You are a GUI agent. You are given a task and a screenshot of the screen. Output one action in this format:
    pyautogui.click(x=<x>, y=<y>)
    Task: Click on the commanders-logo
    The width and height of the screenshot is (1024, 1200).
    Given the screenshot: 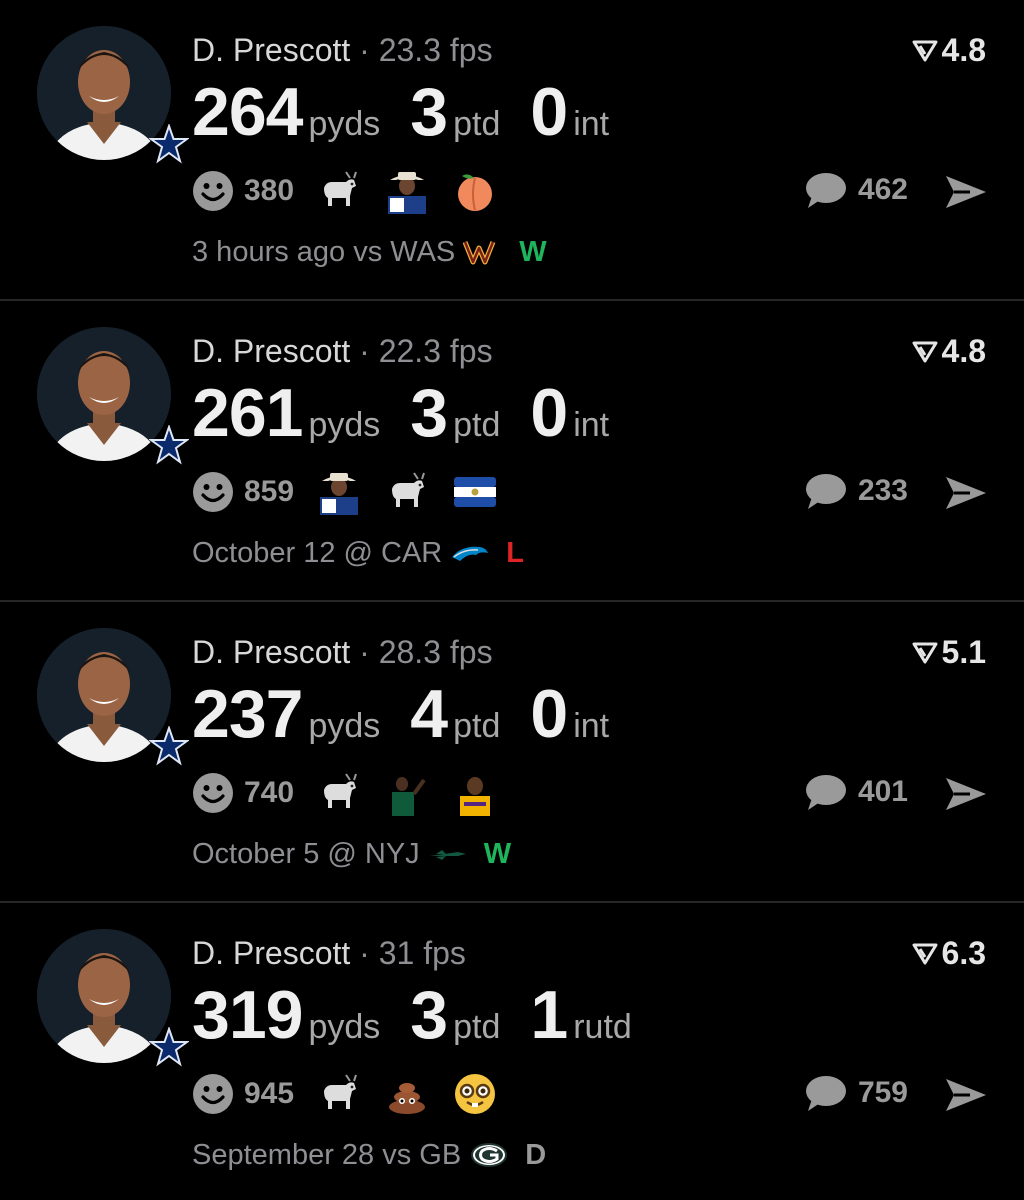 What is the action you would take?
    pyautogui.click(x=479, y=253)
    